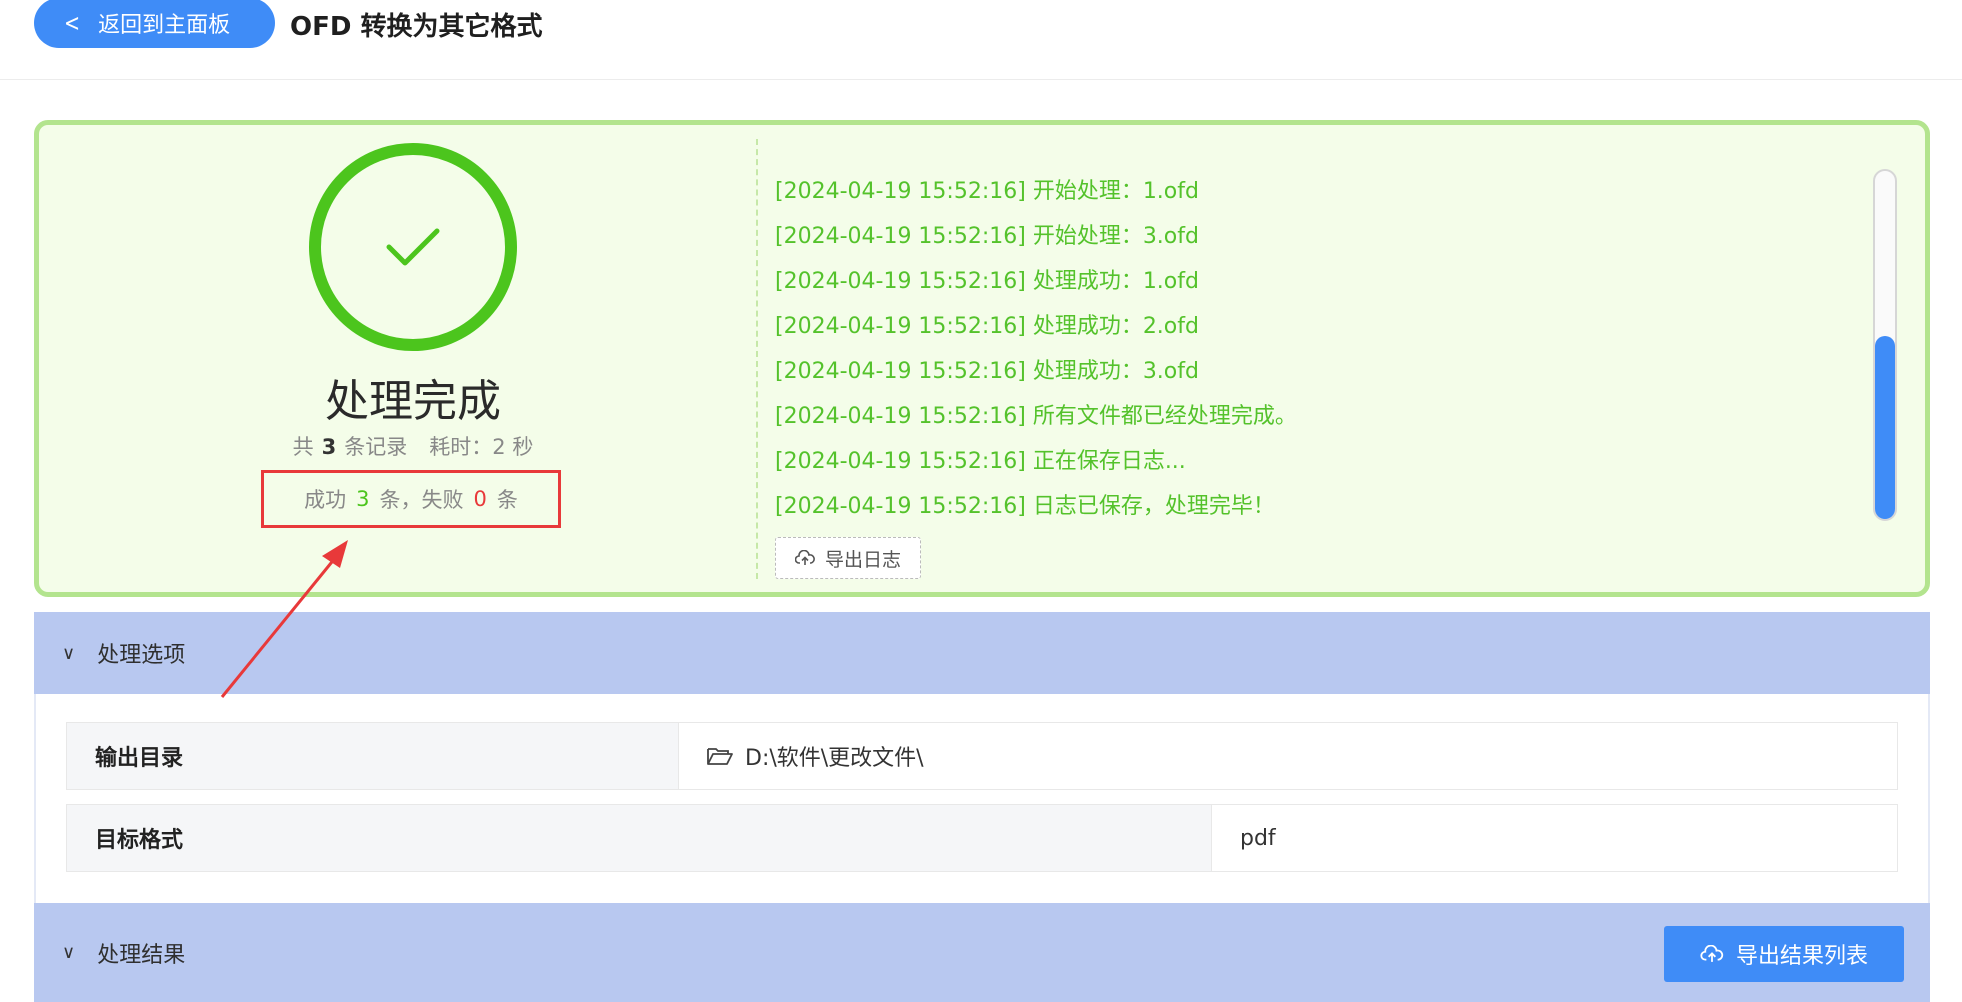  What do you see at coordinates (480, 499) in the screenshot?
I see `fail-count: 0` at bounding box center [480, 499].